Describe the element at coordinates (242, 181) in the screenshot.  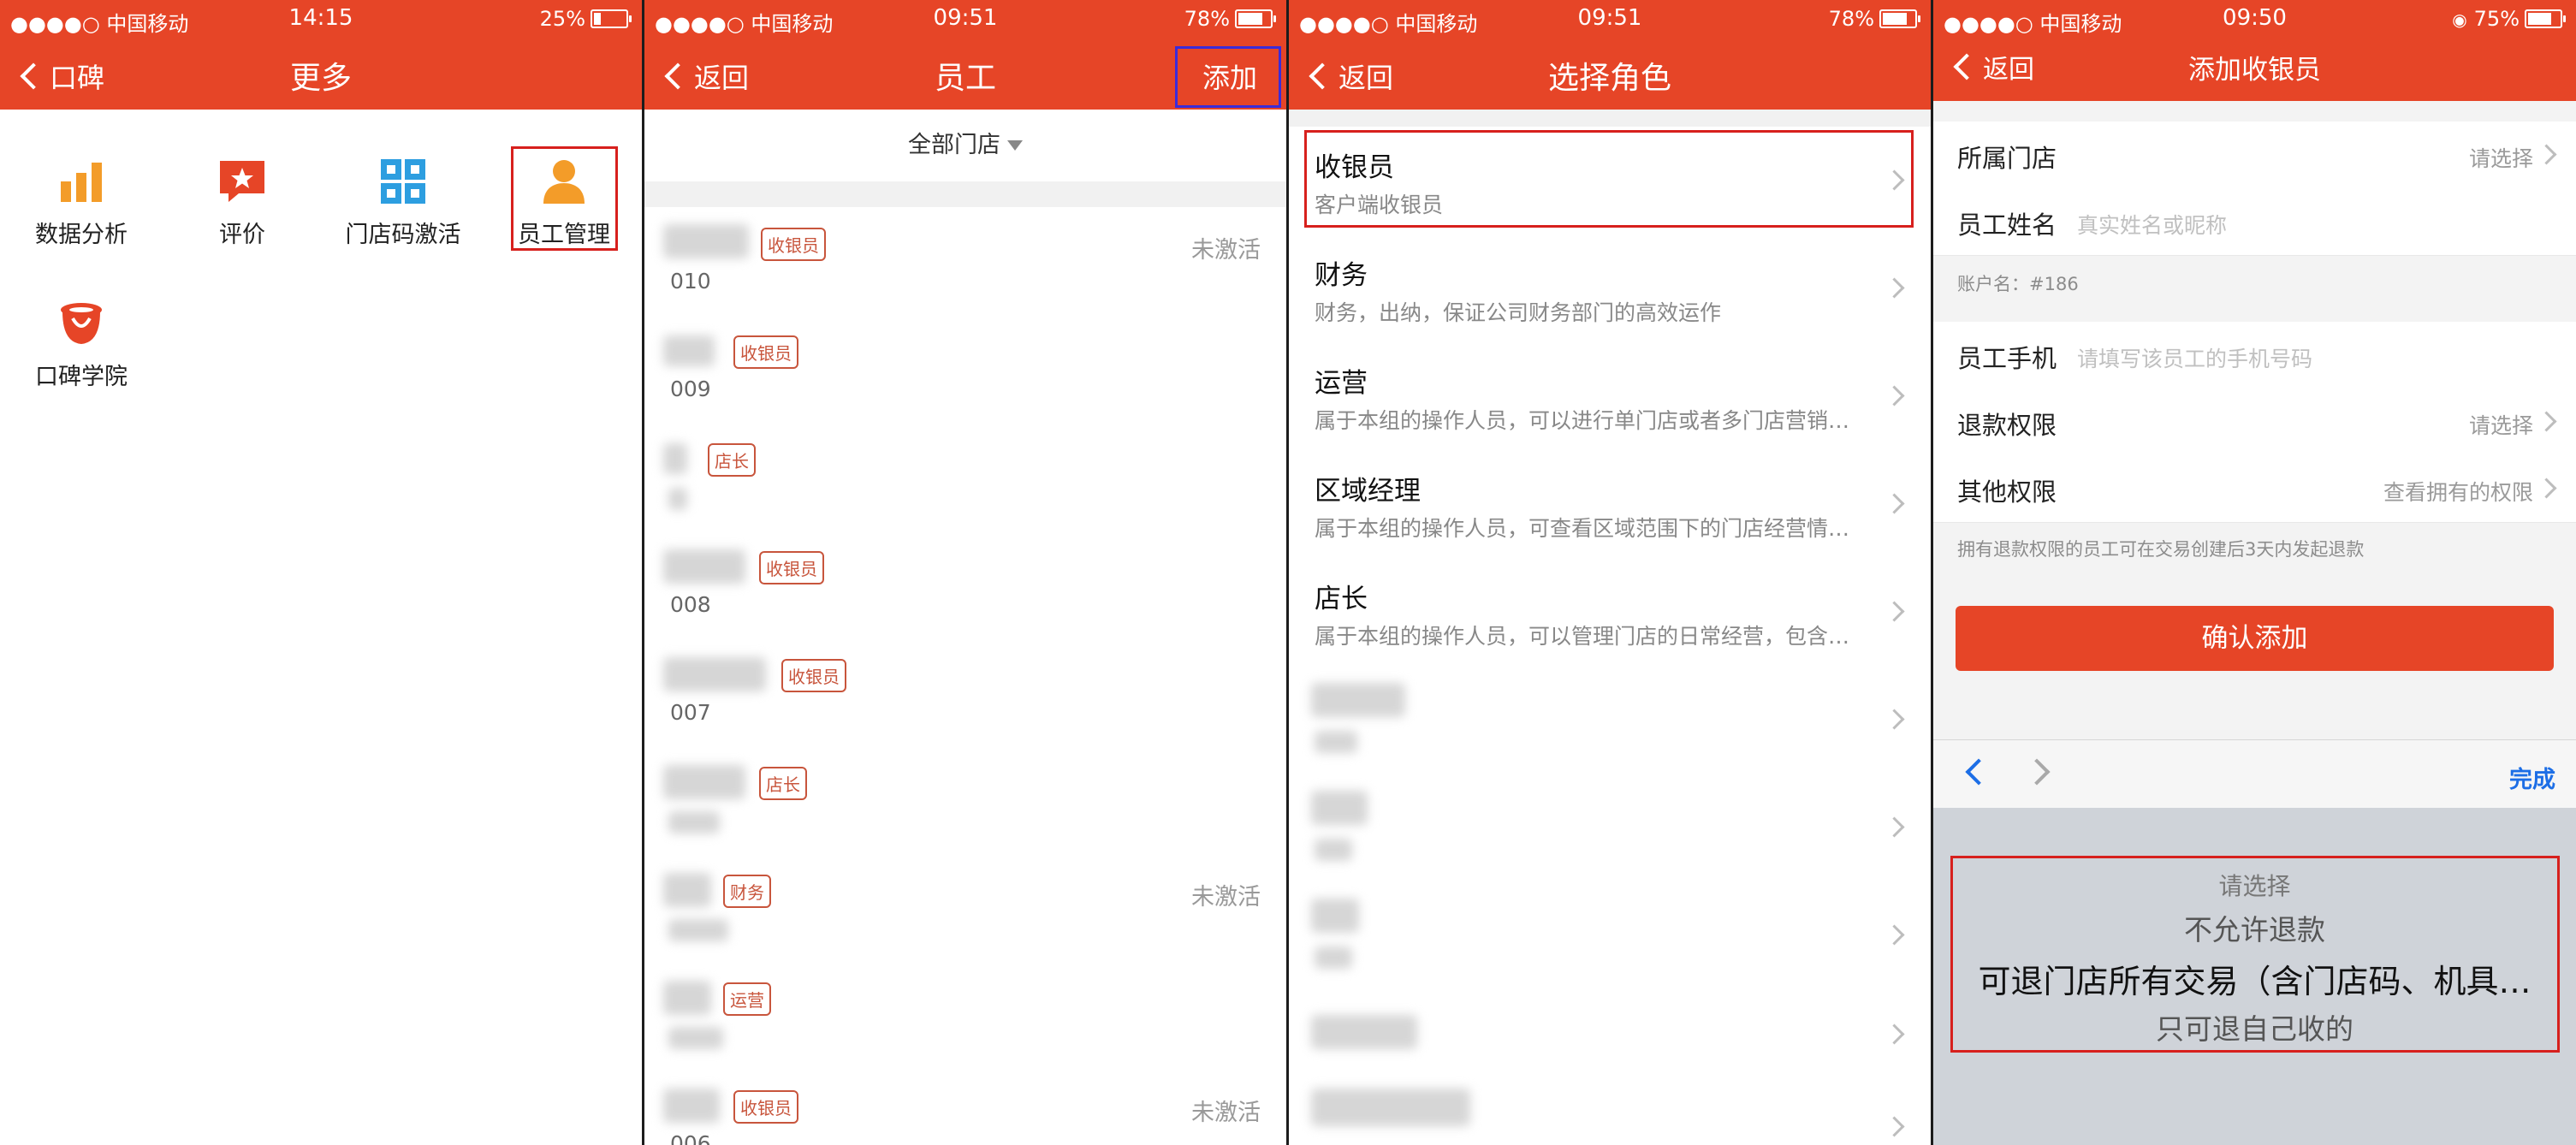
I see `star-speech-icon` at that location.